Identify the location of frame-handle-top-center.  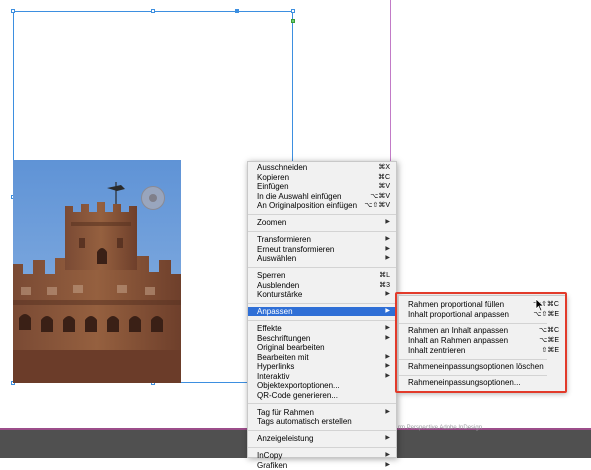
(153, 11).